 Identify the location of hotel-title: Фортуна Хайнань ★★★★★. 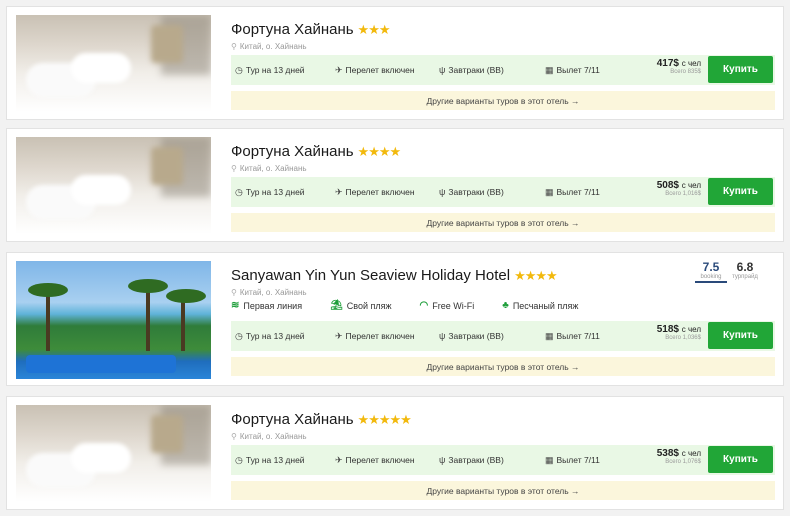
(321, 419).